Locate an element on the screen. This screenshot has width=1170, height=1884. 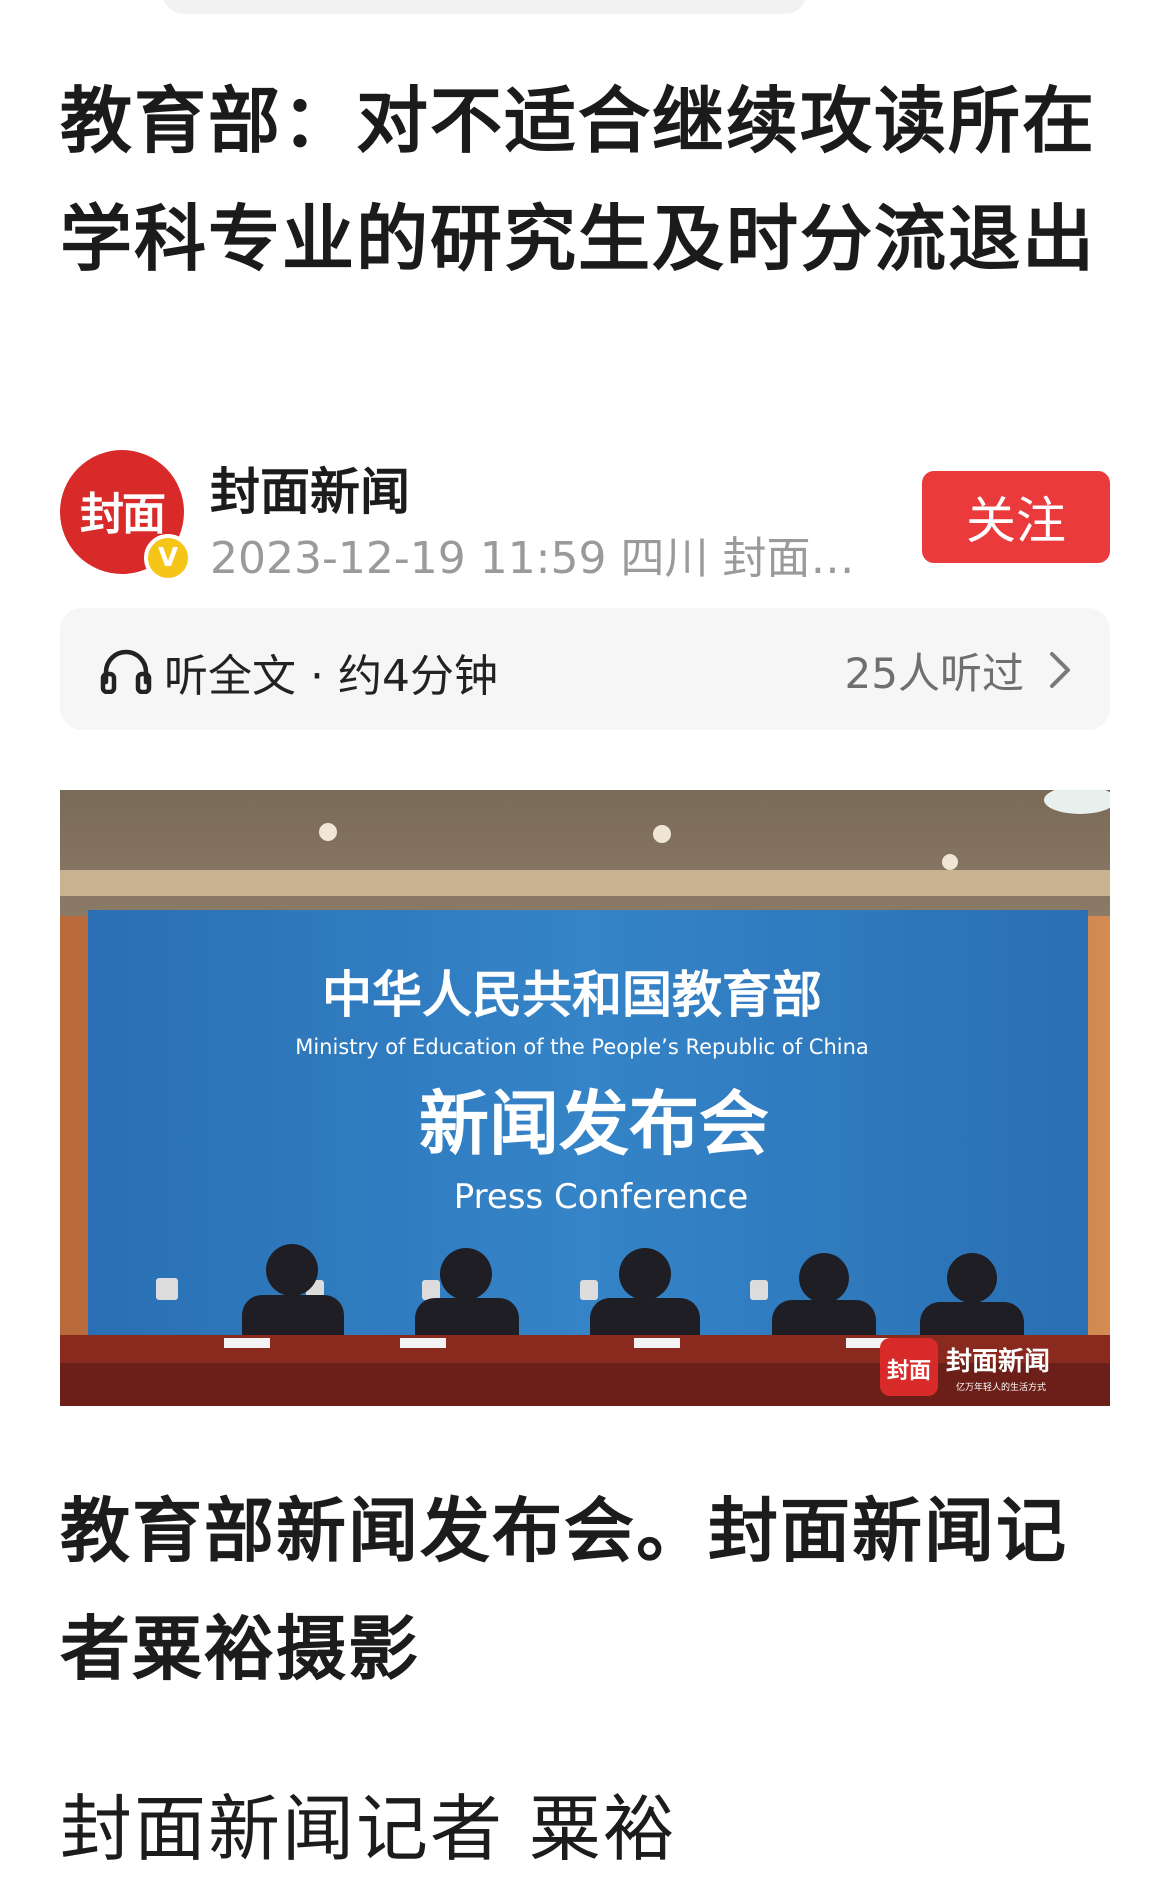
listen-full-text-bar: 听全文 · 约4分钟 25人听过 is located at coordinates (585, 669).